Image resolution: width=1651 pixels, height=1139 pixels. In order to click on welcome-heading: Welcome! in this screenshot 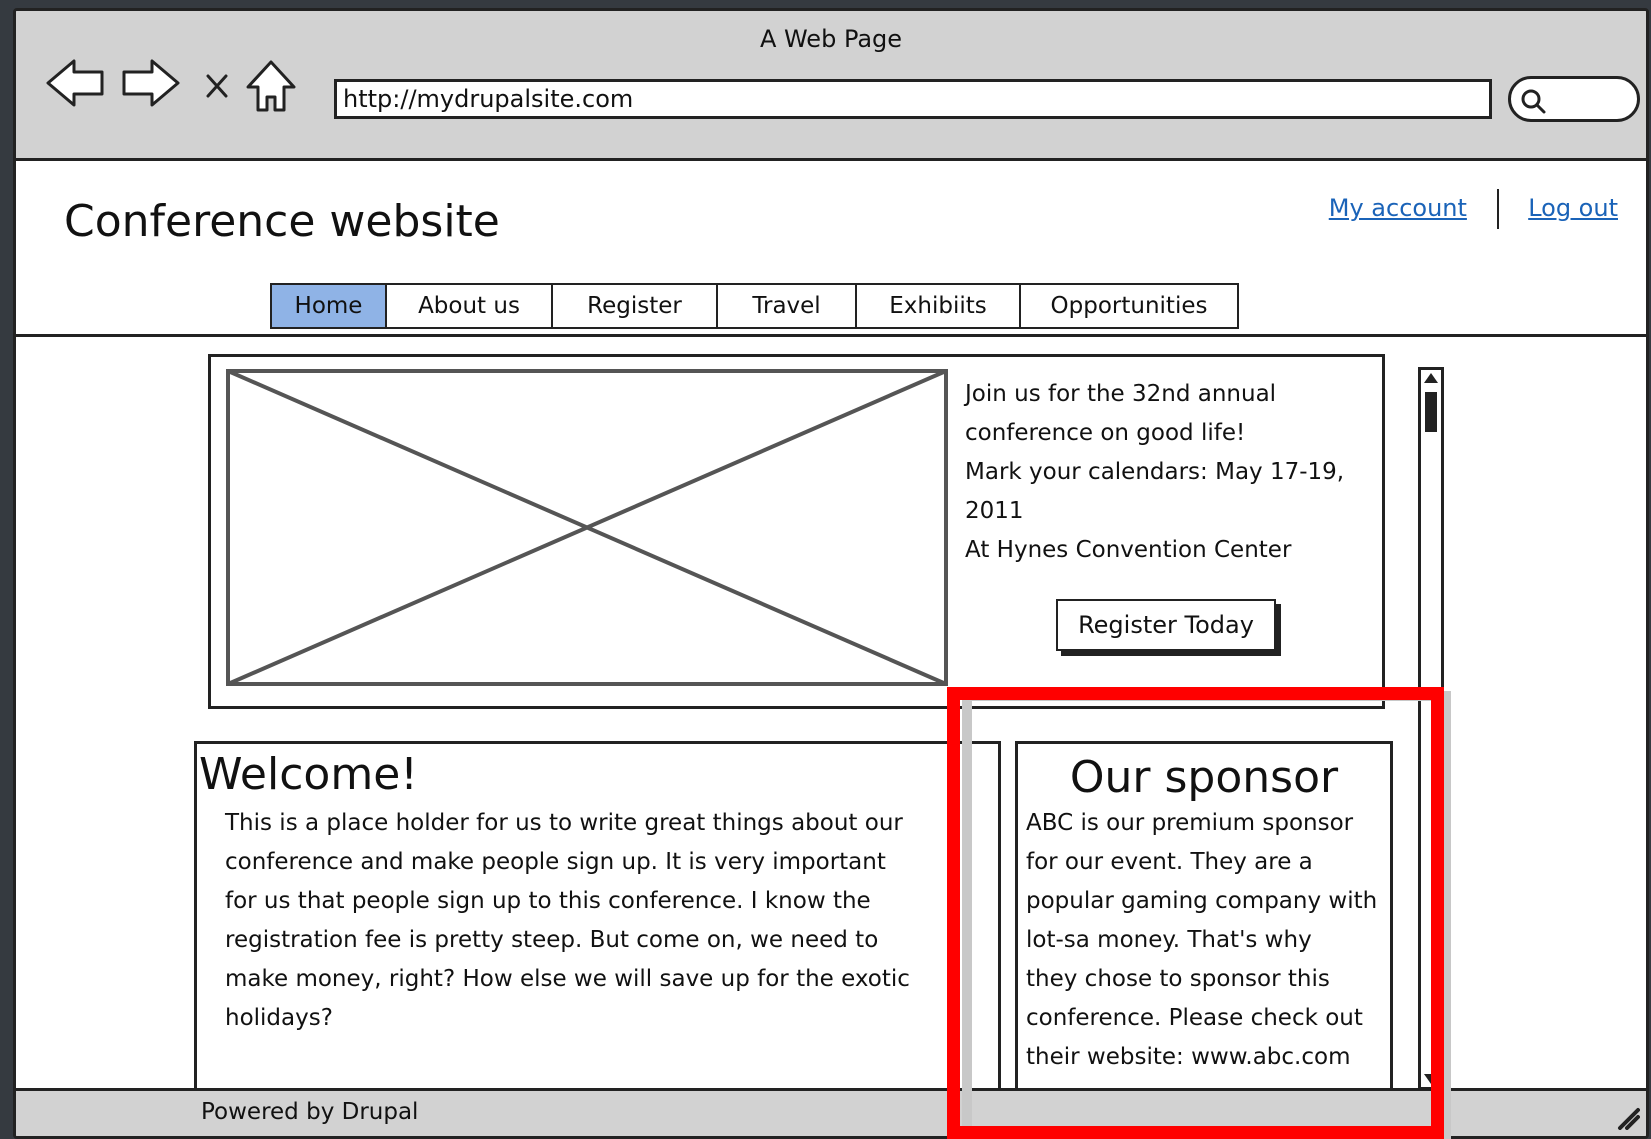, I will do `click(308, 774)`.